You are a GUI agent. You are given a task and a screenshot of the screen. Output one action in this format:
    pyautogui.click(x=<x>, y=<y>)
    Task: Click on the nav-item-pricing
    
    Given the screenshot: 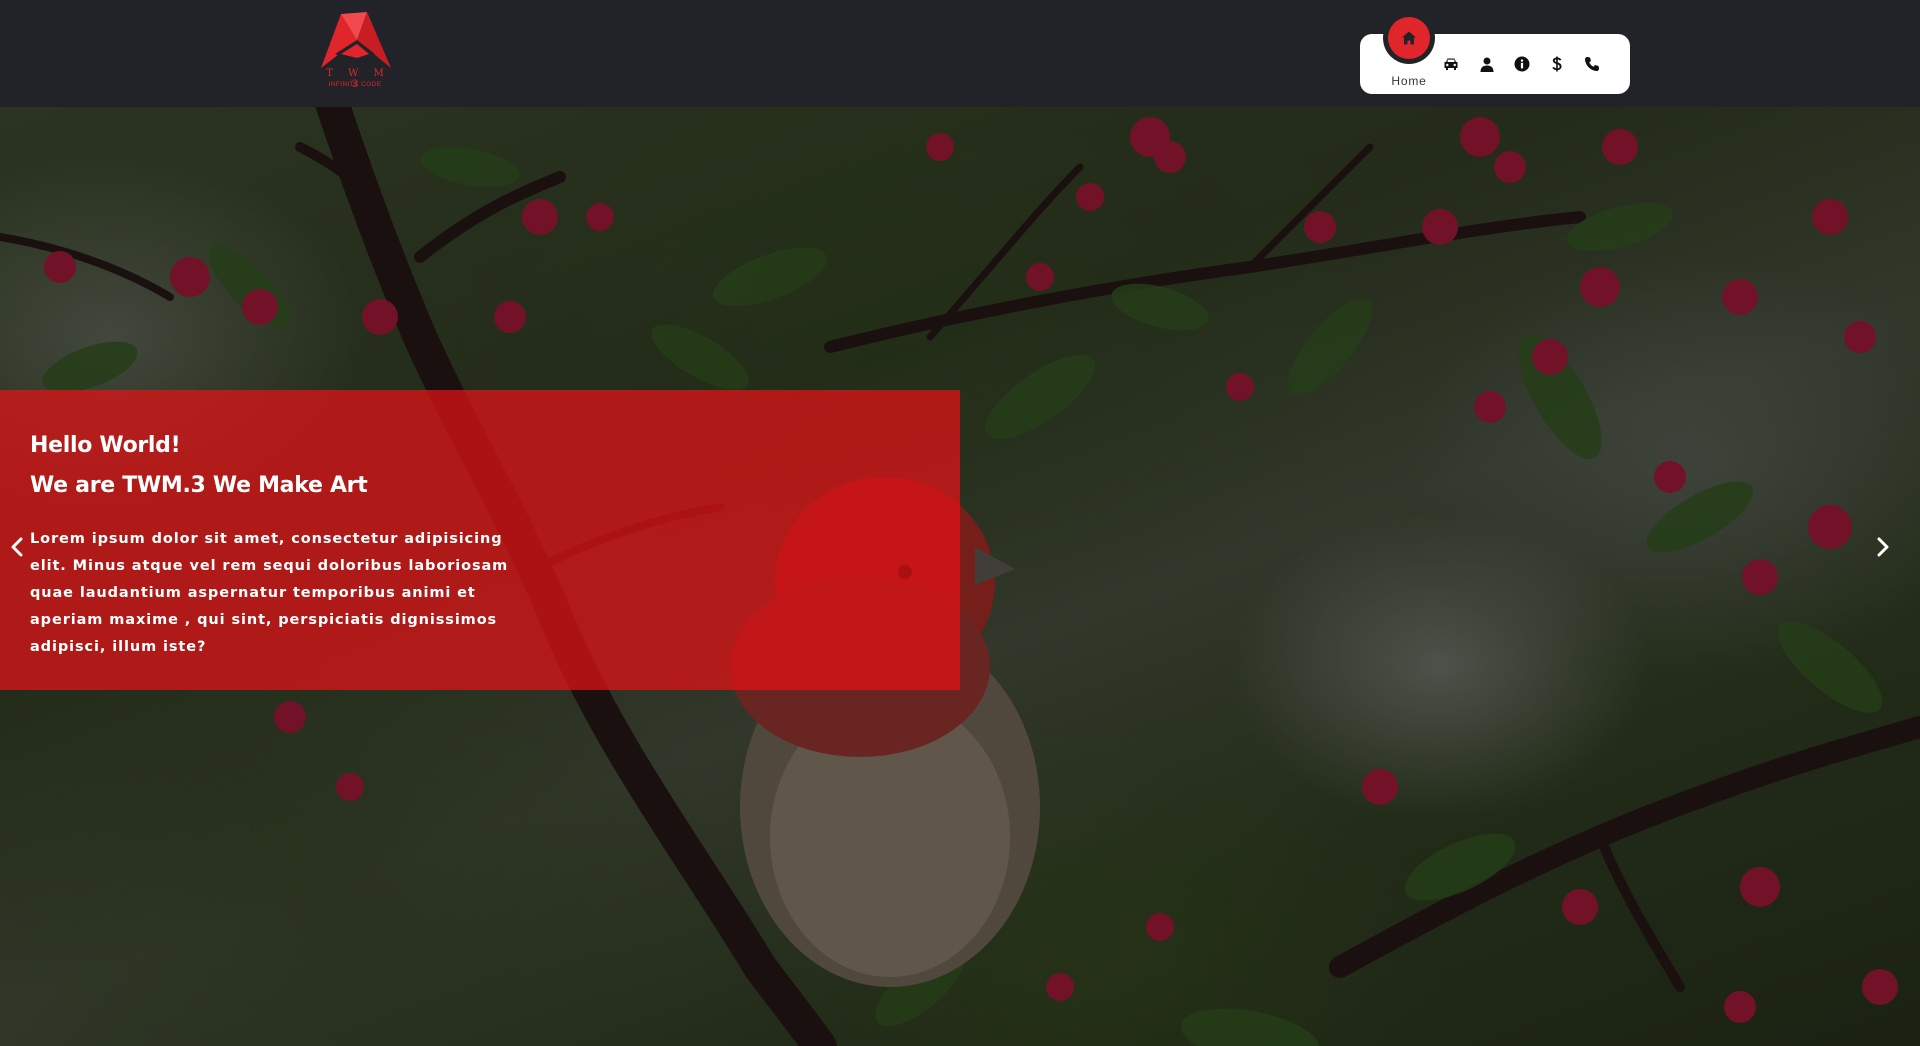 What is the action you would take?
    pyautogui.click(x=1557, y=64)
    